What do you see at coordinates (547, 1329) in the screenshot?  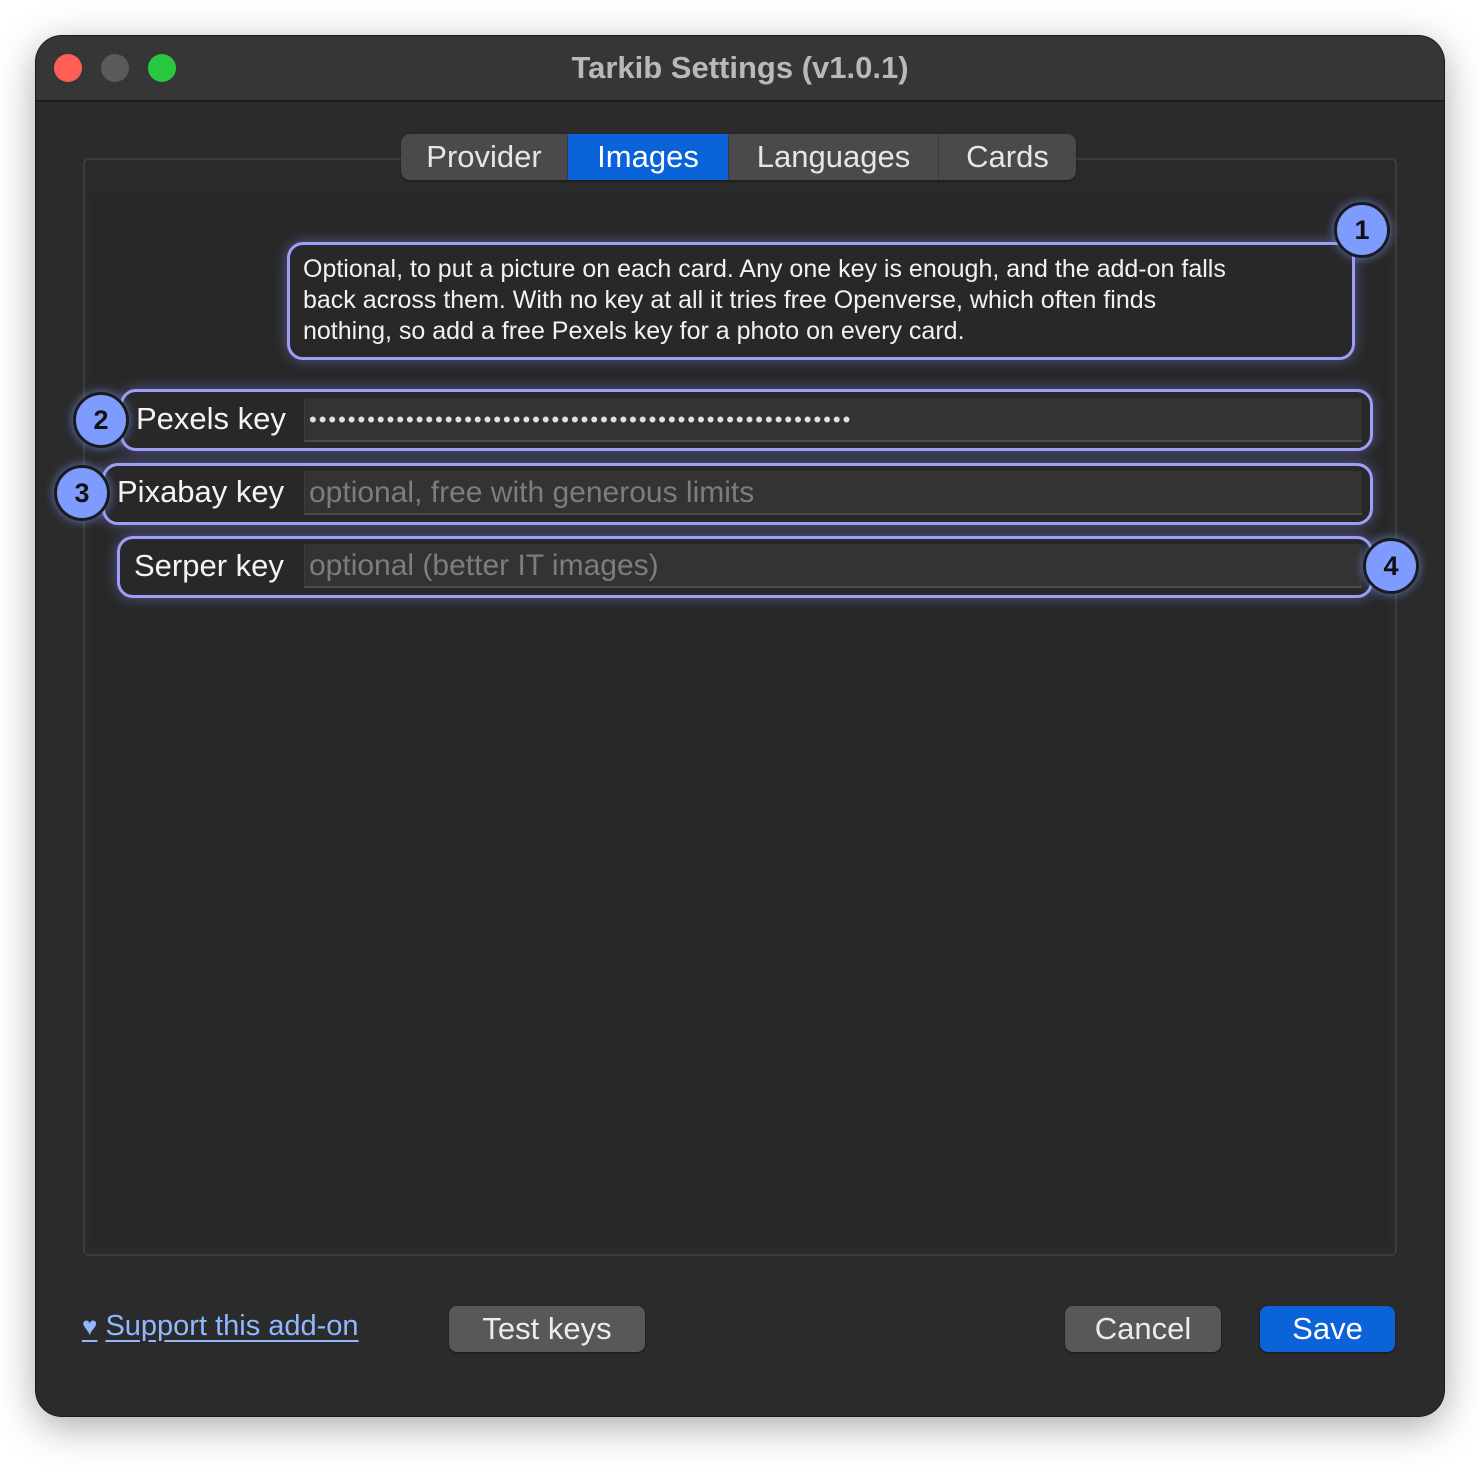 I see `test-keys-button: Test keys` at bounding box center [547, 1329].